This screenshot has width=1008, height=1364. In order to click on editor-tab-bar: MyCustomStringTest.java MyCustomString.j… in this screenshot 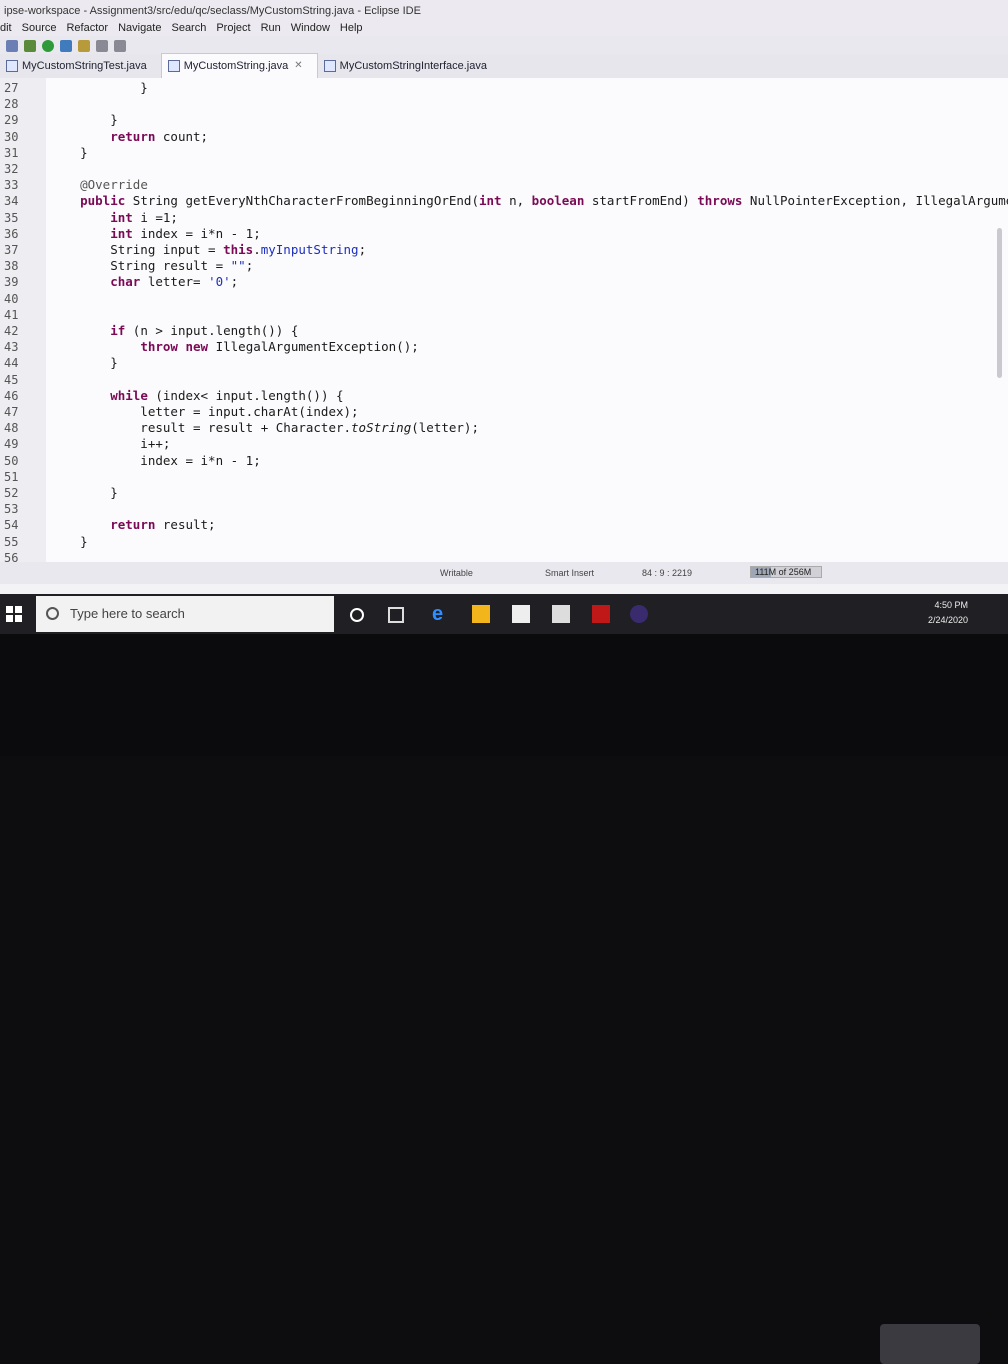, I will do `click(504, 66)`.